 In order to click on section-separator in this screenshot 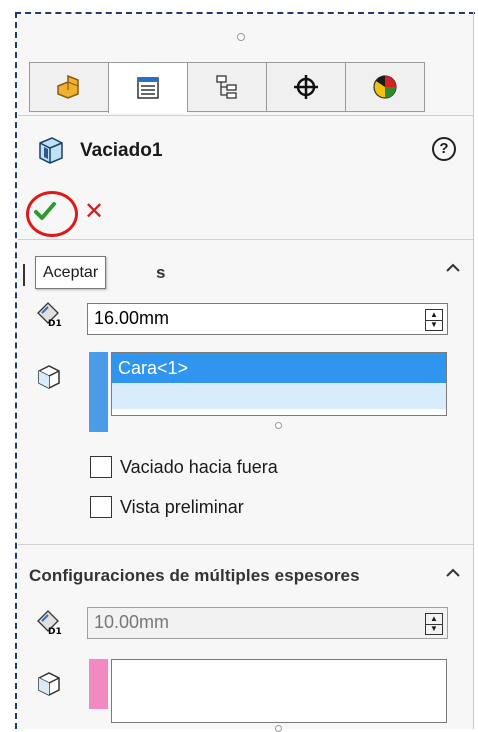, I will do `click(245, 544)`.